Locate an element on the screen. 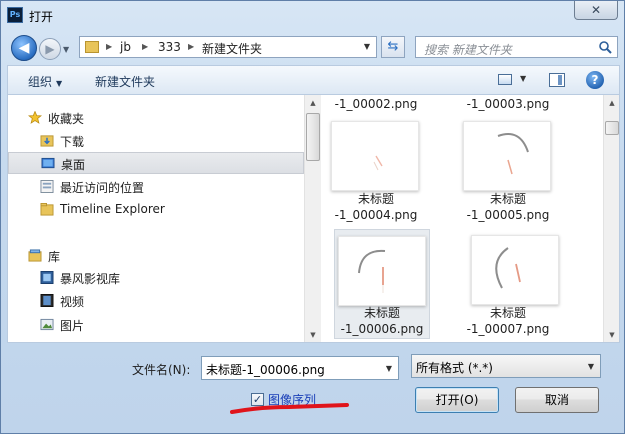  address-bar: ▶ jb ▶ 333 ▶ 新建文件夹 ▼ is located at coordinates (228, 47).